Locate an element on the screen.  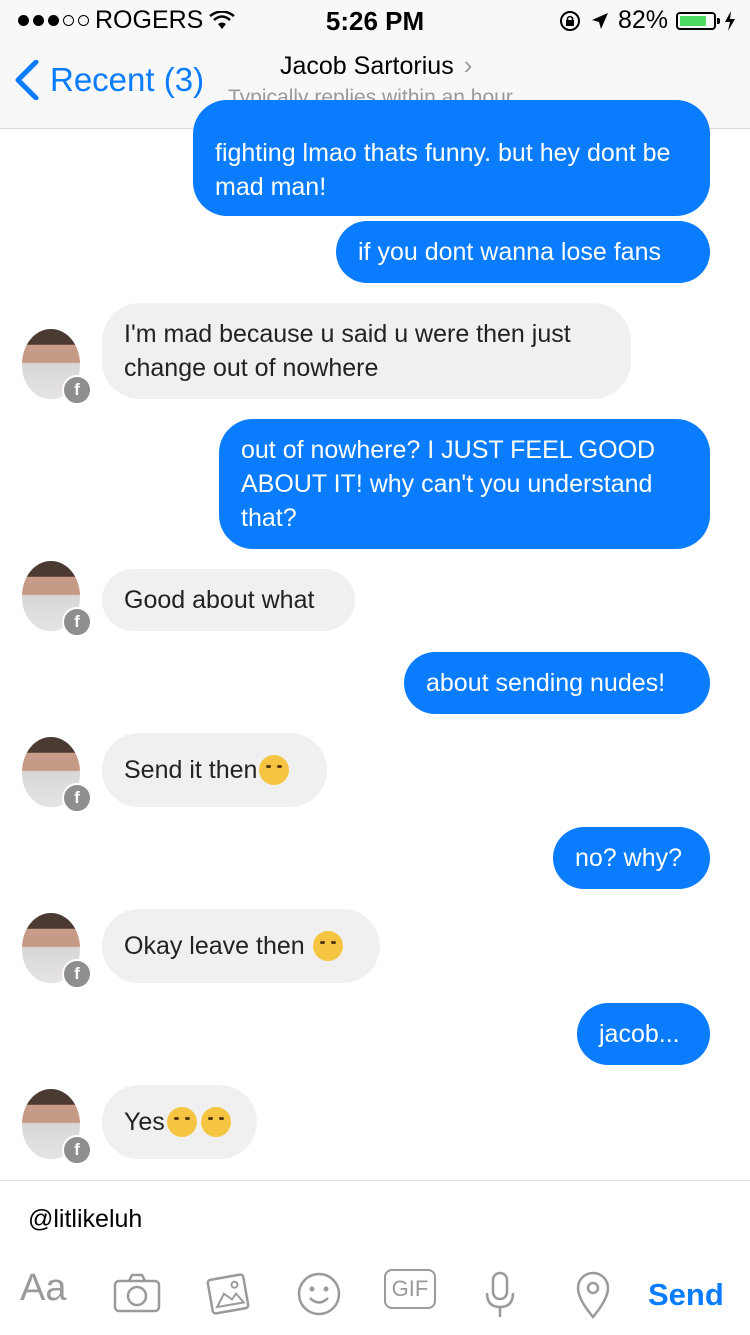
message-bubble-incoming: Send it then is located at coordinates (214, 770).